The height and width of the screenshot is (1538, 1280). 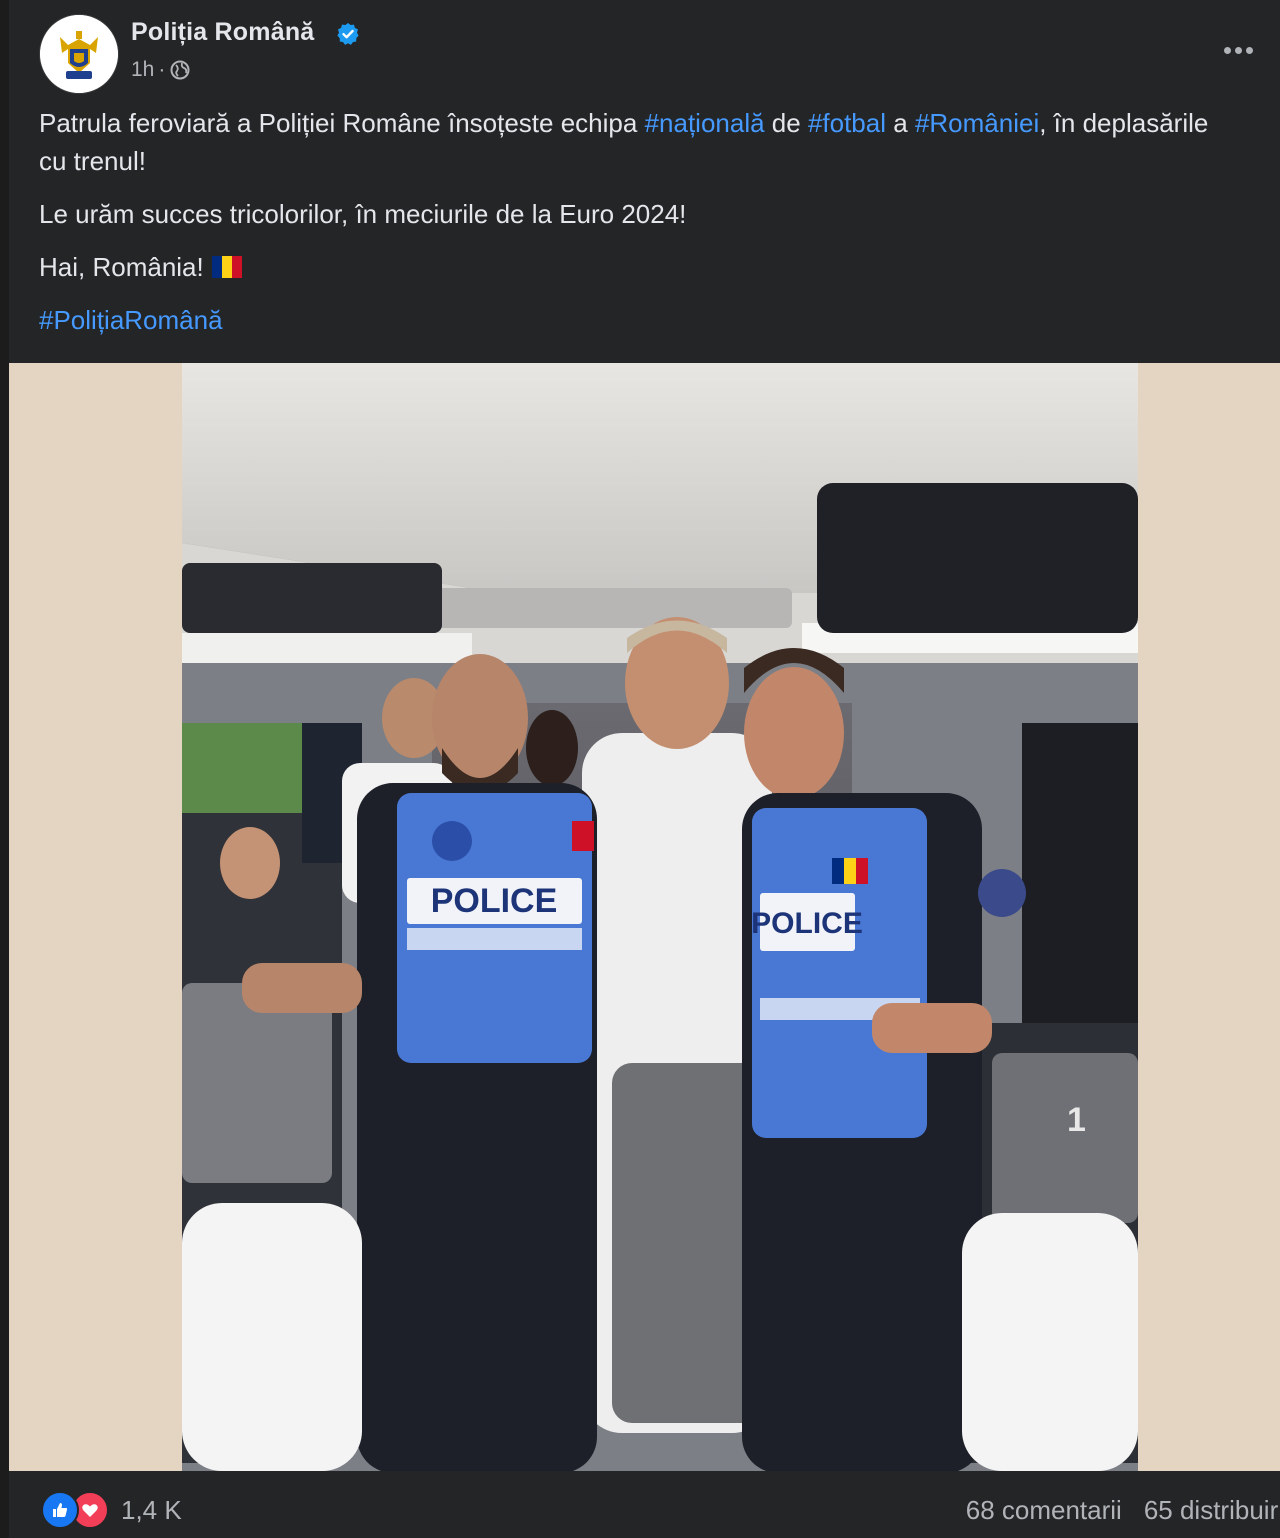 What do you see at coordinates (4, 769) in the screenshot?
I see `left-edge` at bounding box center [4, 769].